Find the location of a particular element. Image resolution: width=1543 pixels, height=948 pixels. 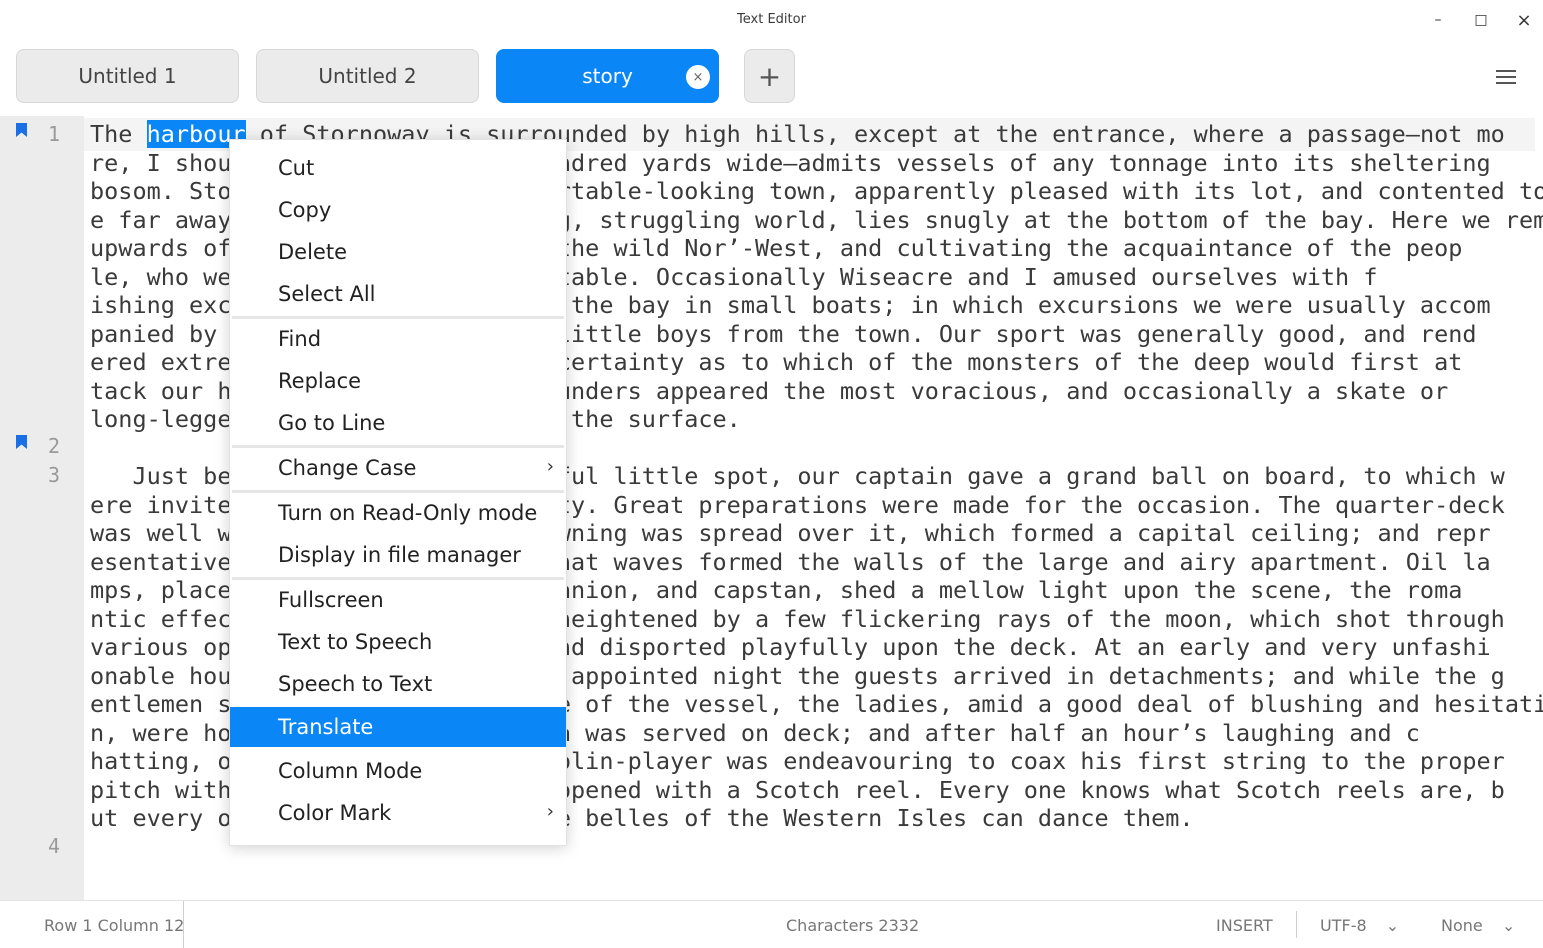

syntax-highlight-selector: None ⌄ is located at coordinates (1478, 925).